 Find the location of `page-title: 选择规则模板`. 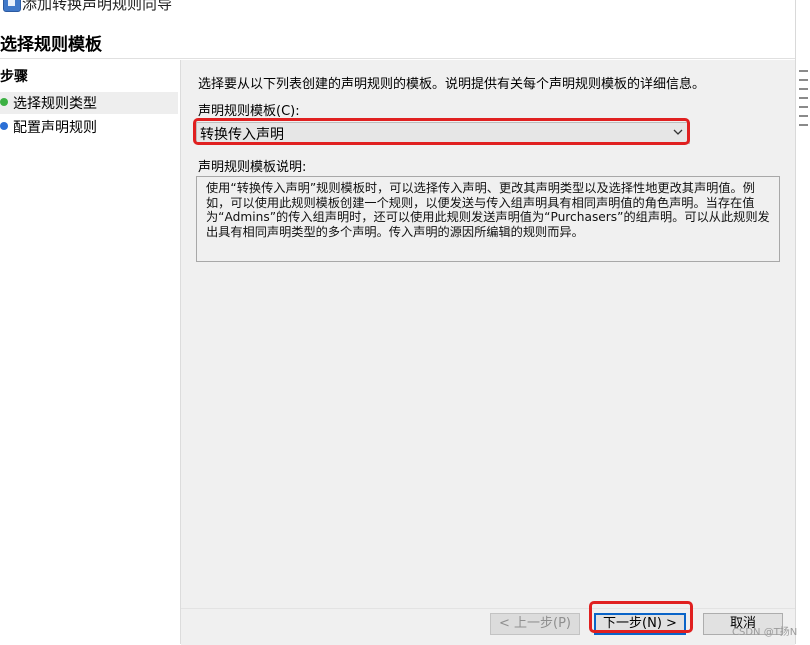

page-title: 选择规则模板 is located at coordinates (51, 45).